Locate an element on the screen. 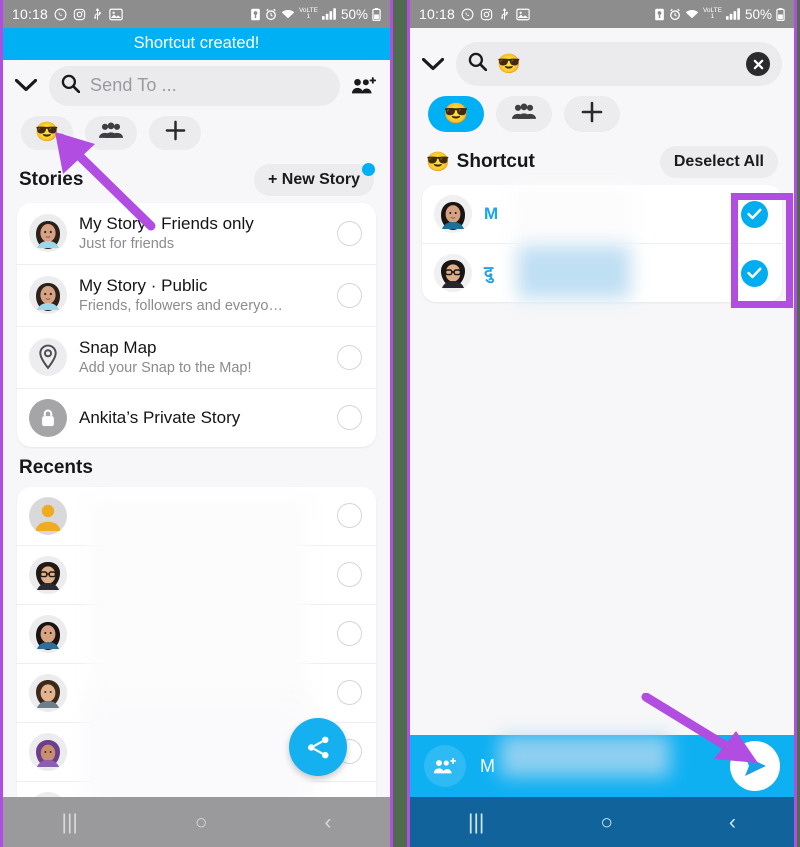 The image size is (800, 847). share-button is located at coordinates (318, 747).